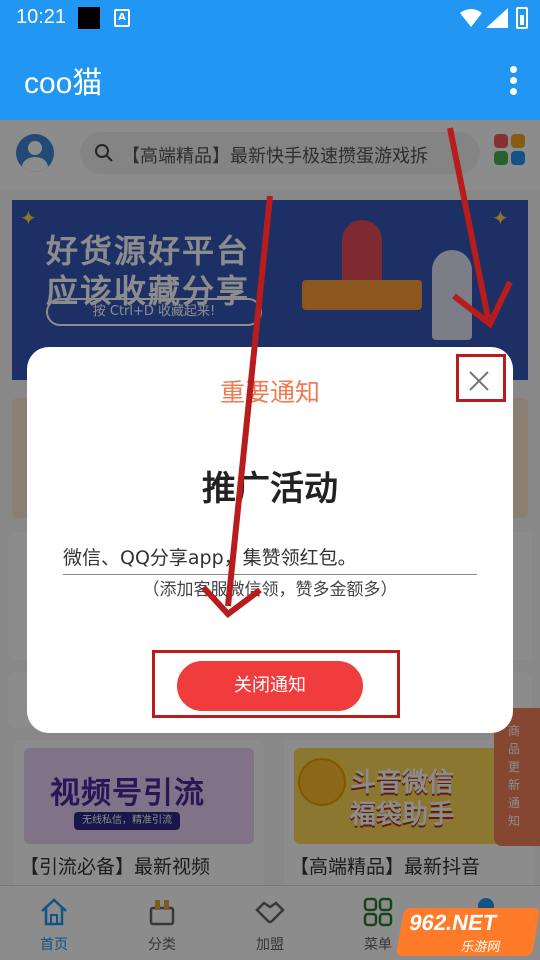 This screenshot has width=540, height=960. I want to click on dialog-title: 重要通知, so click(269, 392).